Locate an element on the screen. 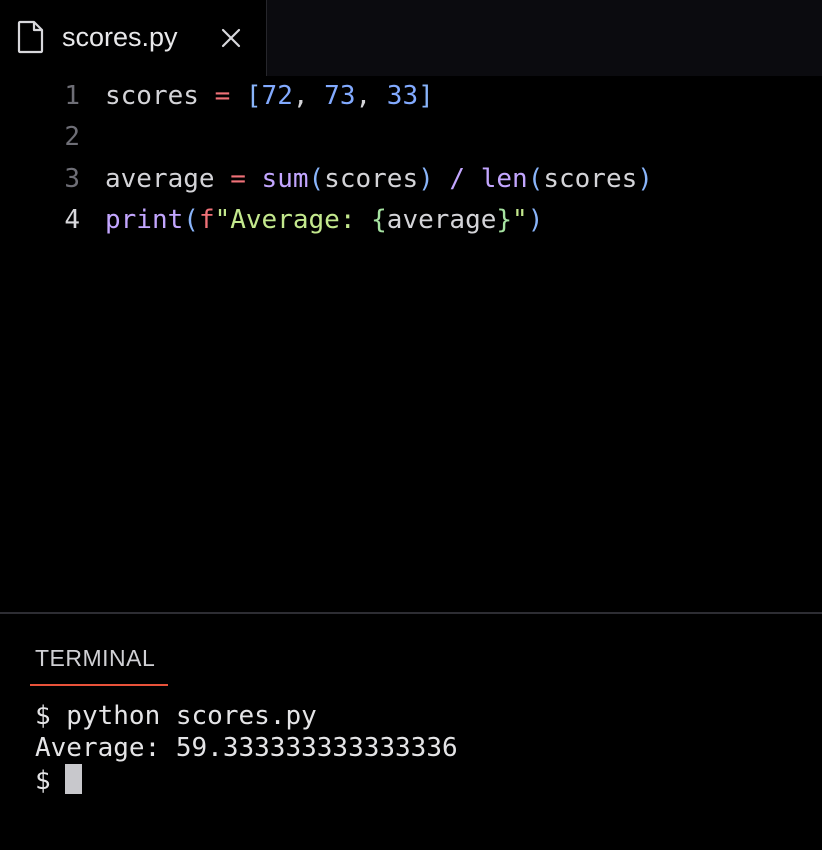 The width and height of the screenshot is (822, 850). terminal-line: $ python scores.py is located at coordinates (176, 716).